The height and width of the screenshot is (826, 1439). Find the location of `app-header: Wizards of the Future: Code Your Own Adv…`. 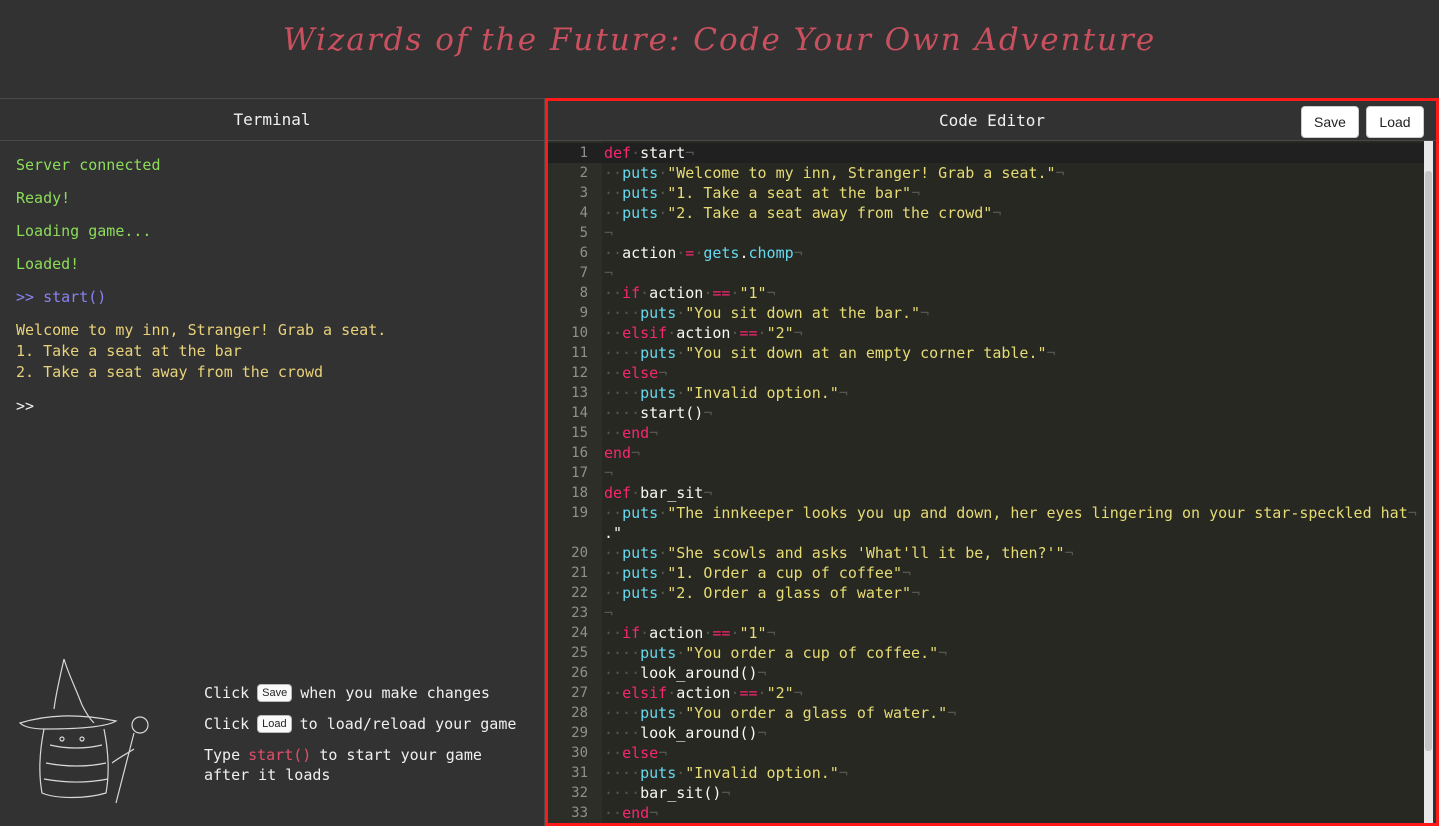

app-header: Wizards of the Future: Code Your Own Adv… is located at coordinates (719, 49).